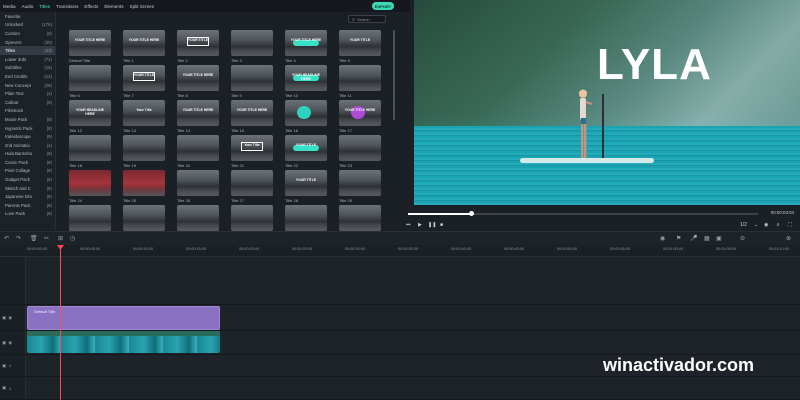 The width and height of the screenshot is (800, 400). What do you see at coordinates (27, 205) in the screenshot?
I see `category-item: Parents Pack (8)` at bounding box center [27, 205].